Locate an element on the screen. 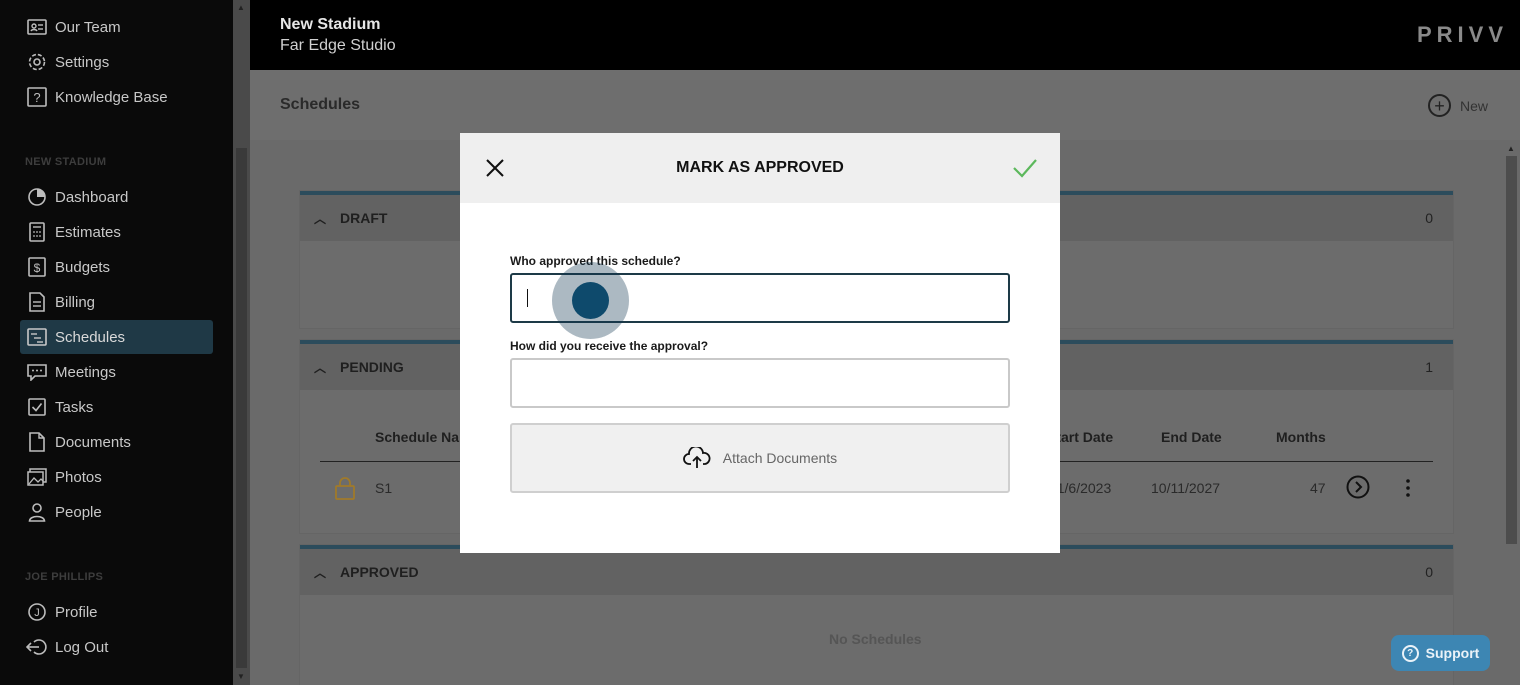  checkmark-icon is located at coordinates (1025, 168).